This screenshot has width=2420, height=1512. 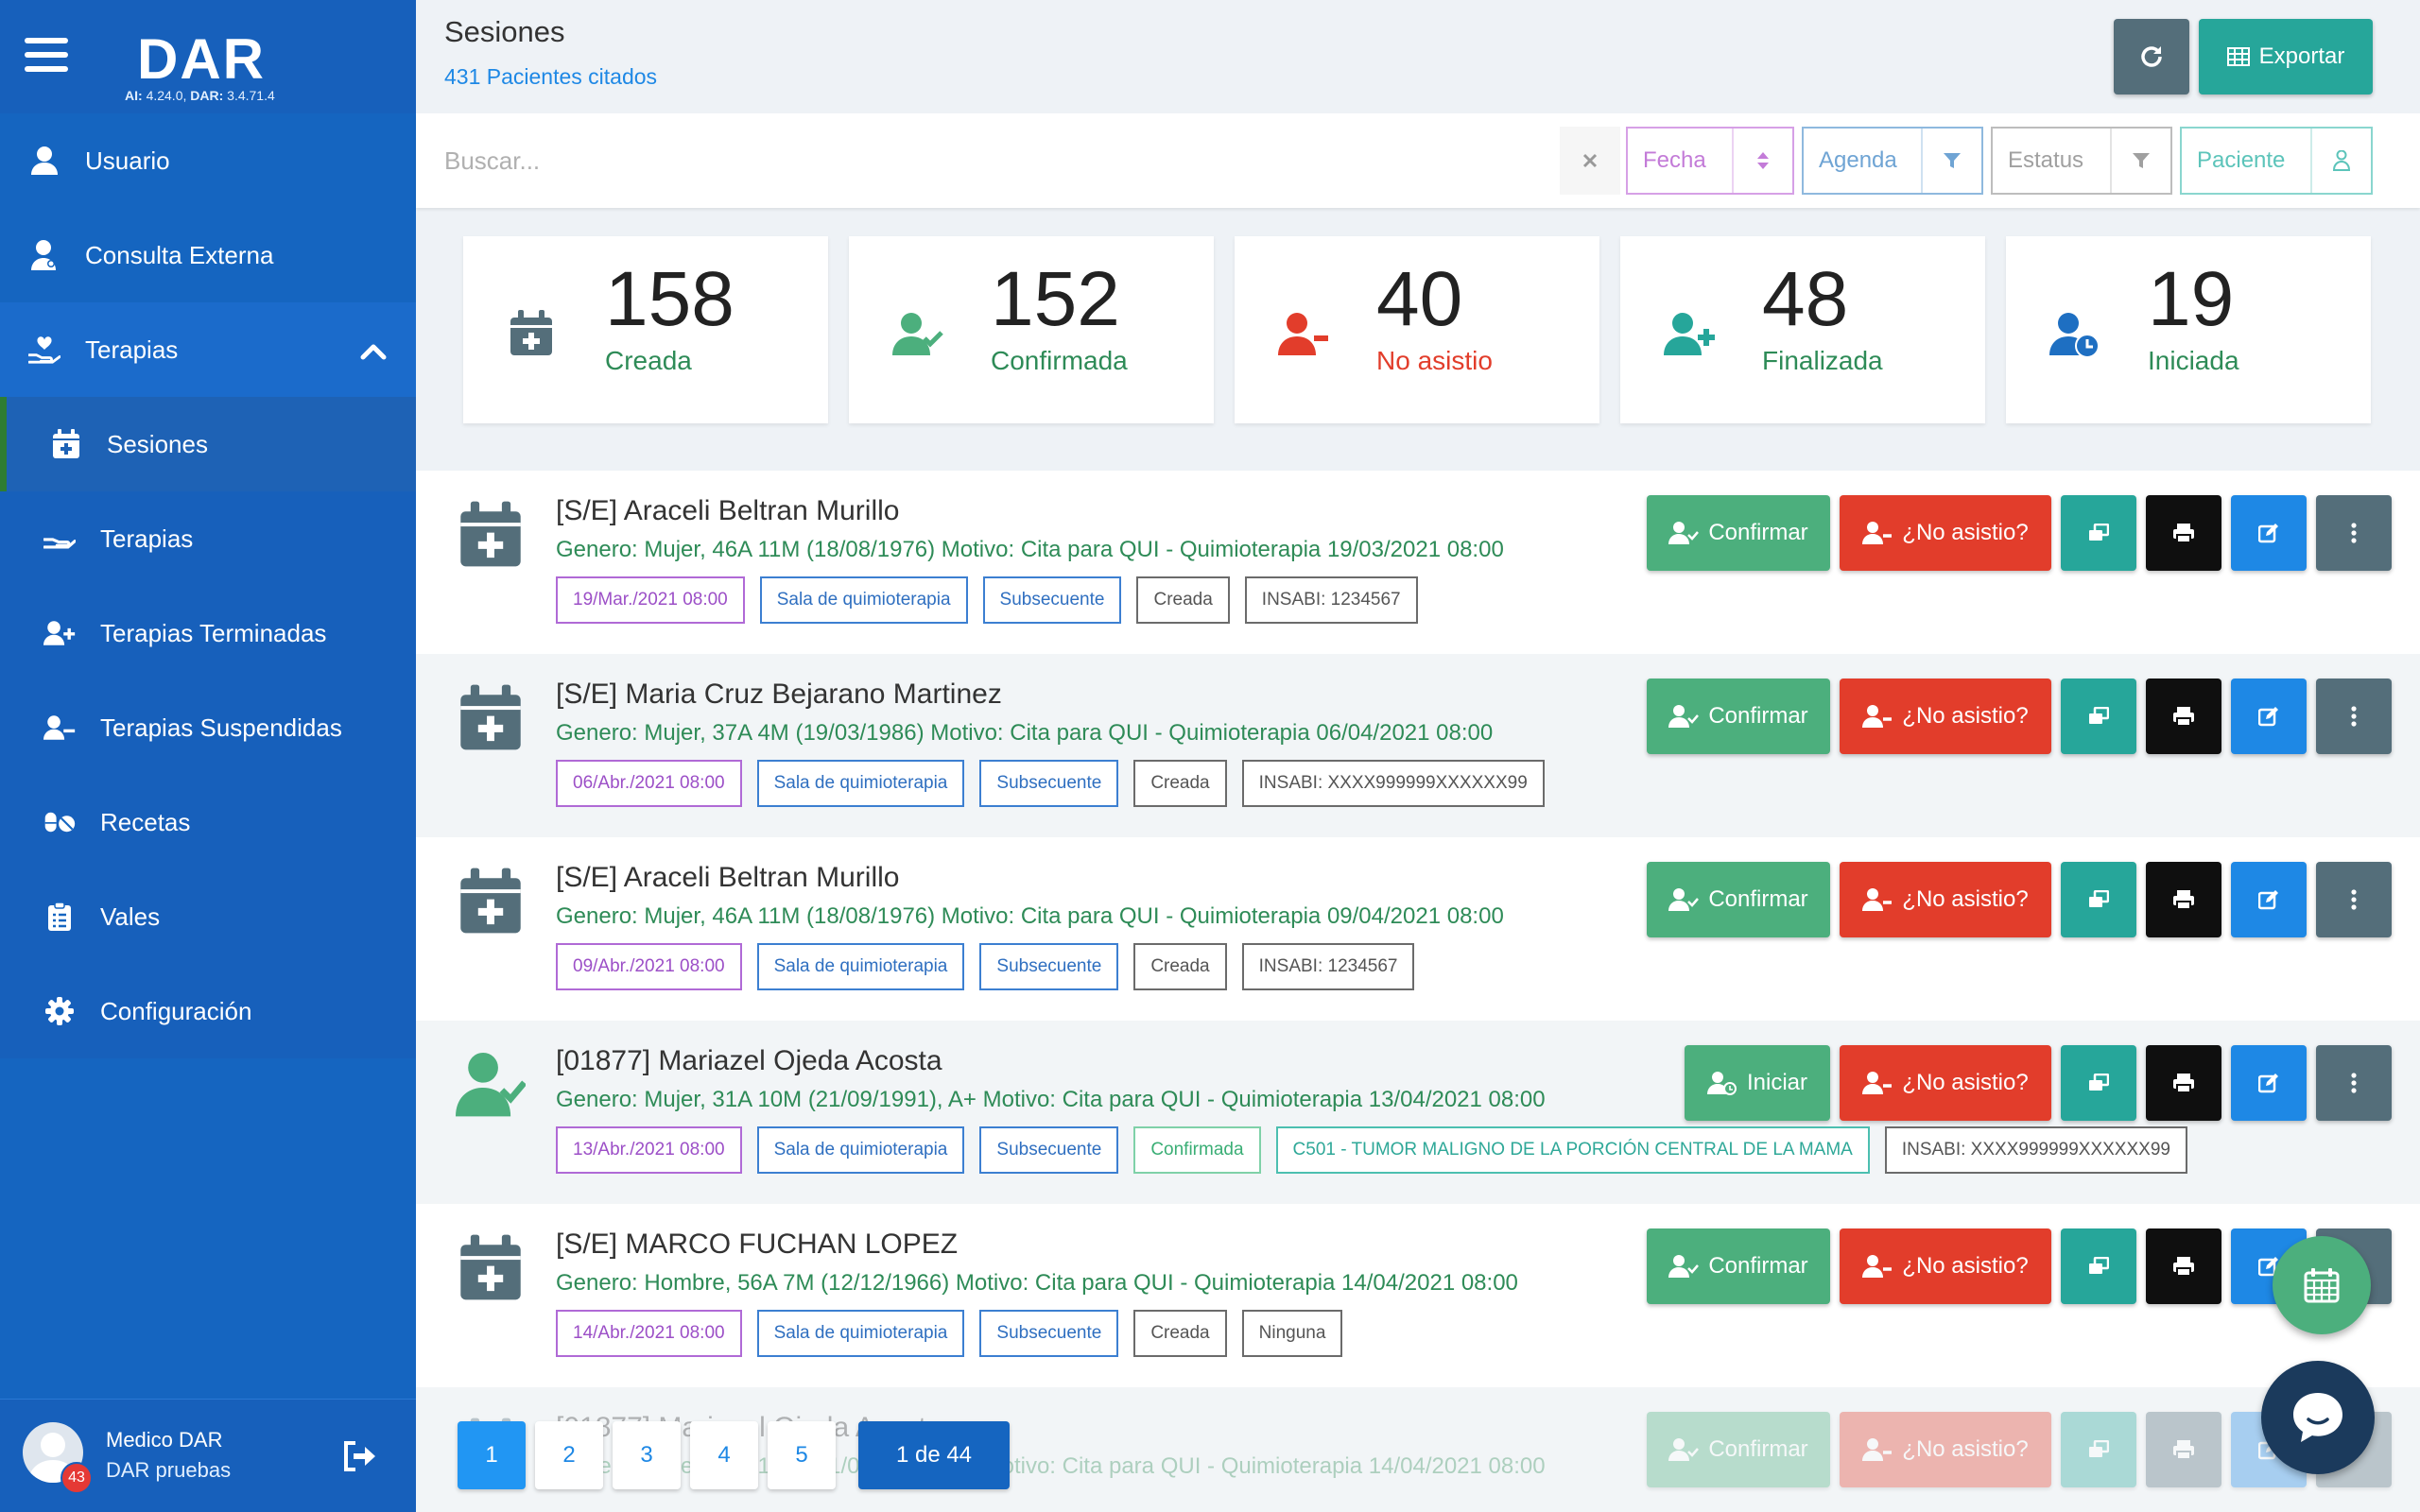 I want to click on page-button-2: 2, so click(x=569, y=1455).